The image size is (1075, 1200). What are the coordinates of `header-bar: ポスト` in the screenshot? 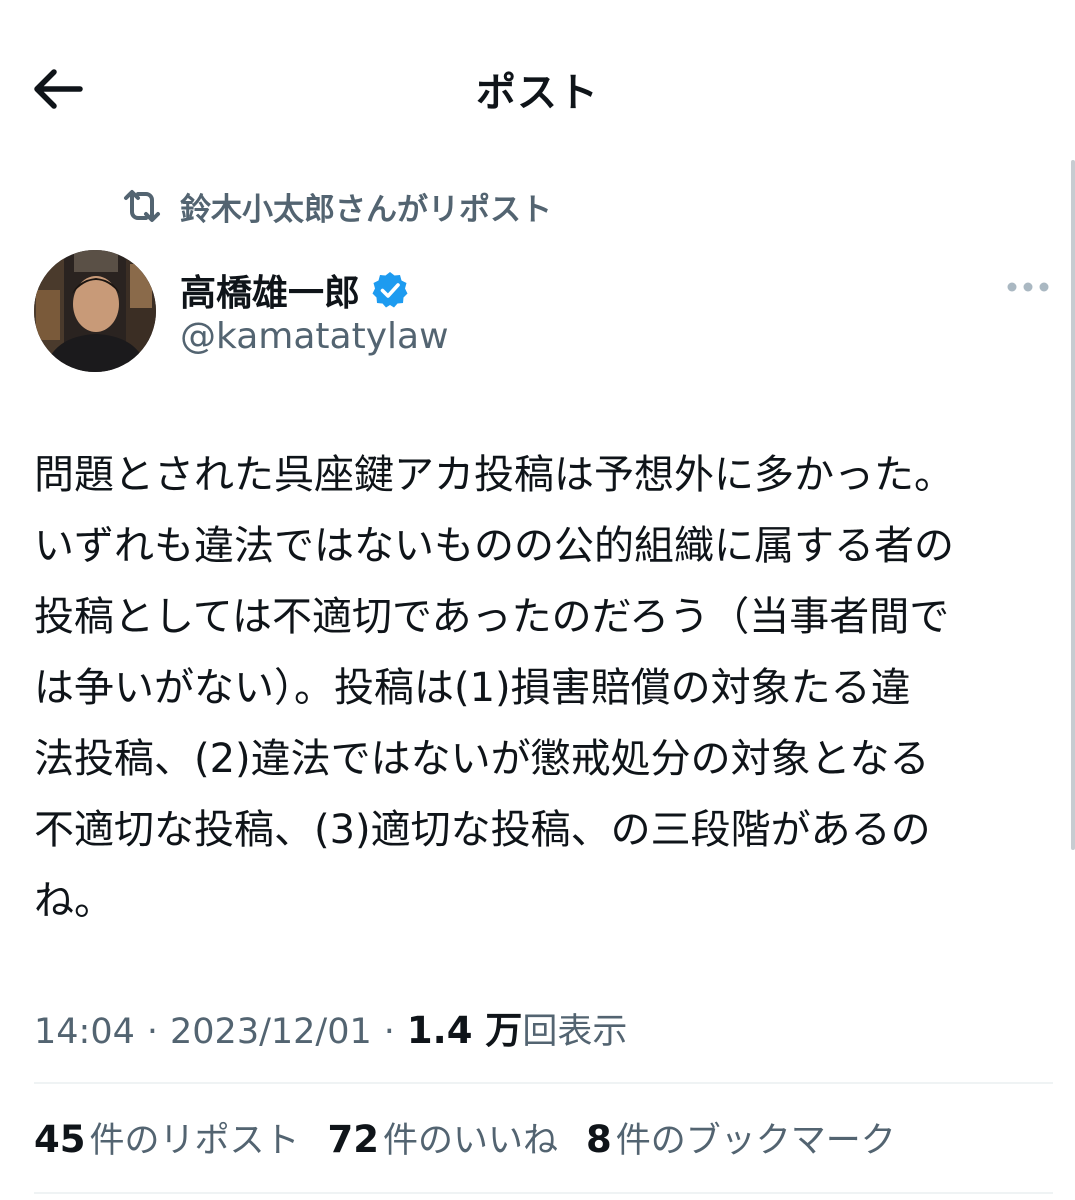 It's located at (537, 85).